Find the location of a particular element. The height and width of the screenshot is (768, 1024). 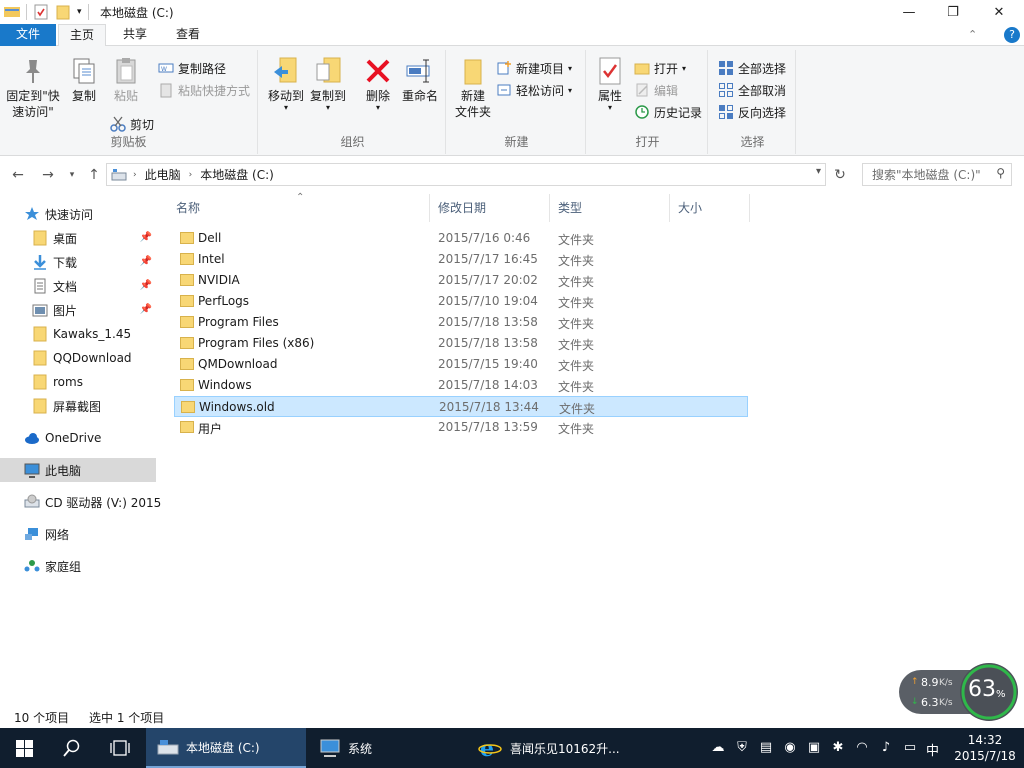

file-row: PerfLogs 2015/7/10 19:04 文件夹 is located at coordinates (461, 301).